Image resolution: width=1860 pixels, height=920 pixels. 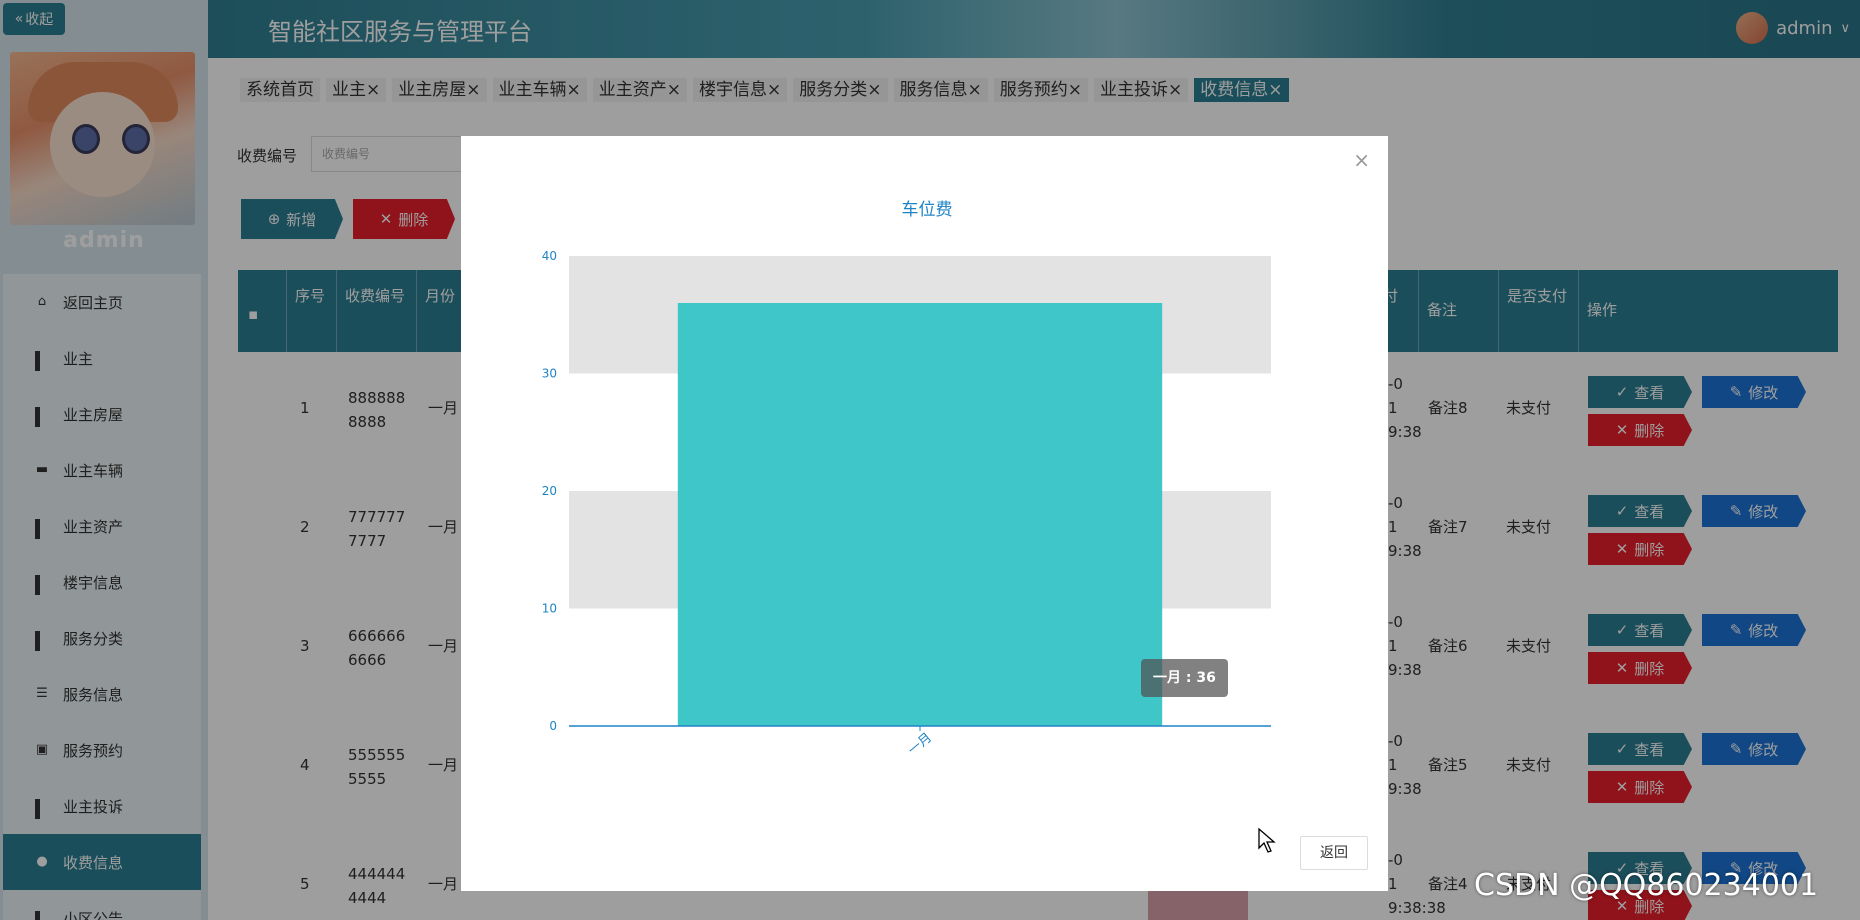 What do you see at coordinates (549, 256) in the screenshot?
I see `y-tick-label: 40` at bounding box center [549, 256].